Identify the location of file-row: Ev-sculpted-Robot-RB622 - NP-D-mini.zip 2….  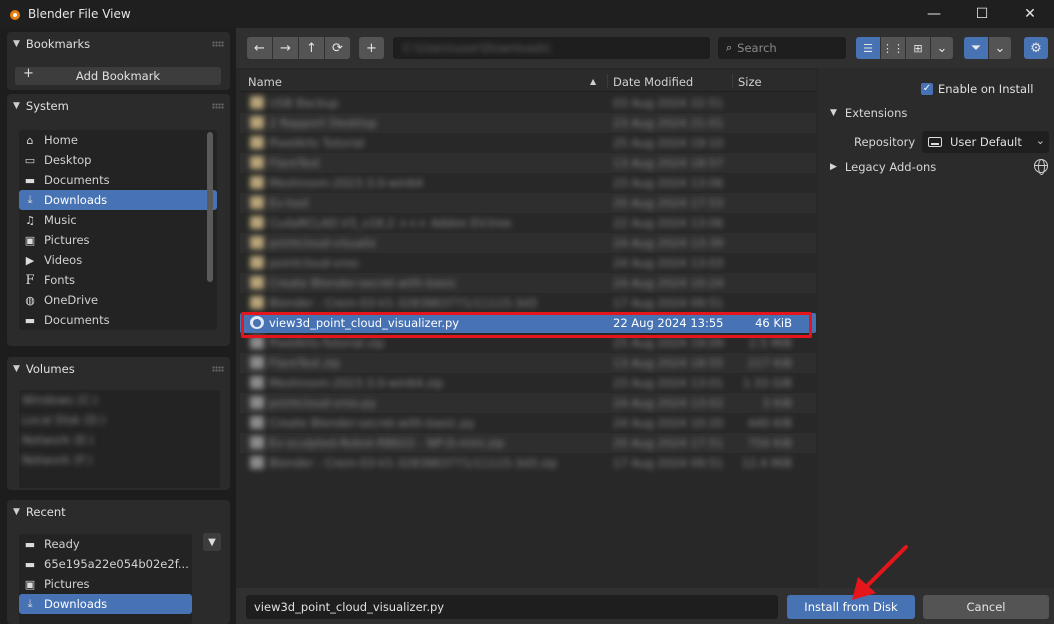
(528, 443).